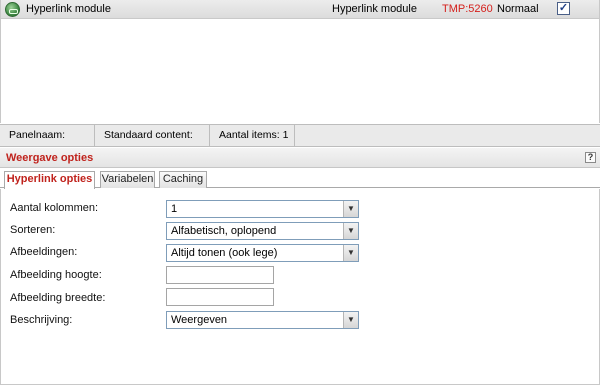 The width and height of the screenshot is (600, 385). What do you see at coordinates (224, 253) in the screenshot?
I see `images-value: Altijd tonen (ook lege)` at bounding box center [224, 253].